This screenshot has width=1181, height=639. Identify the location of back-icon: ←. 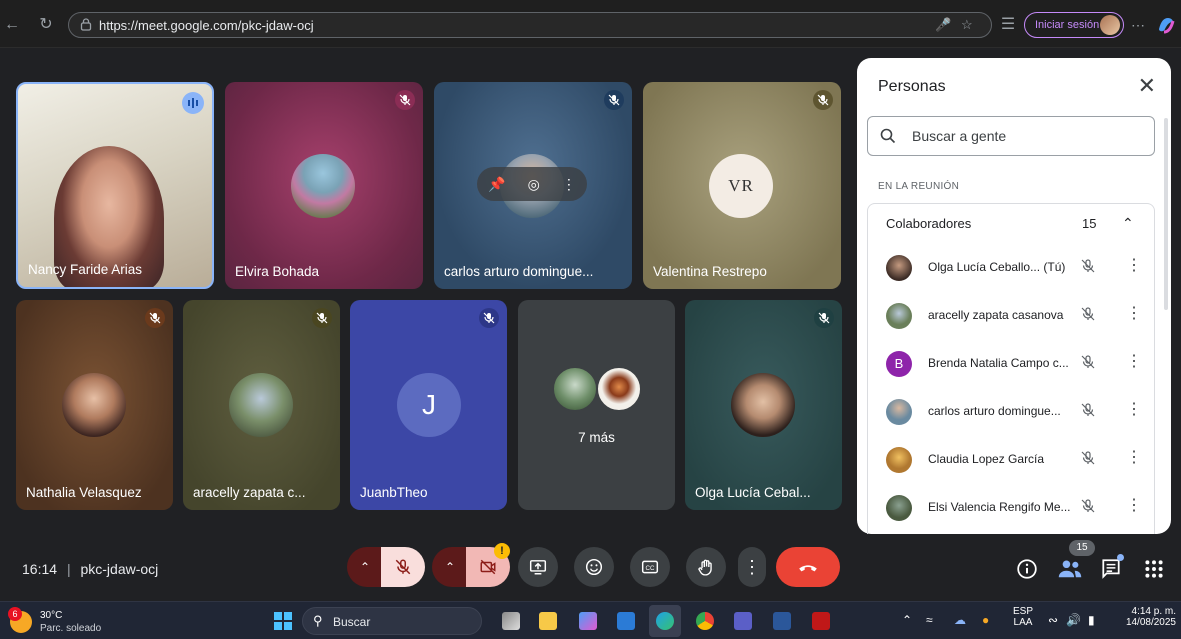
(12, 25).